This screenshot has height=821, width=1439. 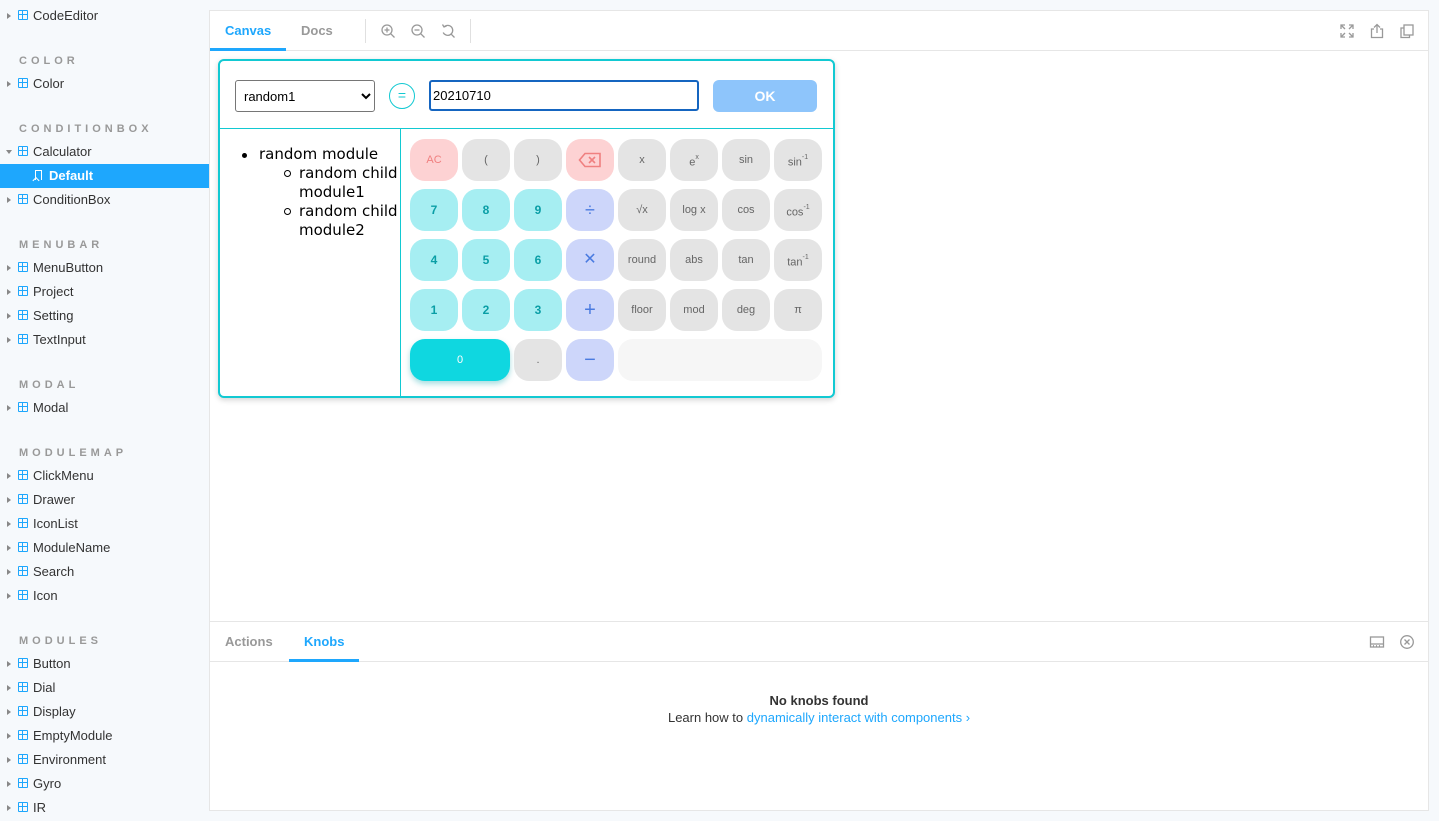 What do you see at coordinates (486, 310) in the screenshot?
I see `digit-2-button: 2` at bounding box center [486, 310].